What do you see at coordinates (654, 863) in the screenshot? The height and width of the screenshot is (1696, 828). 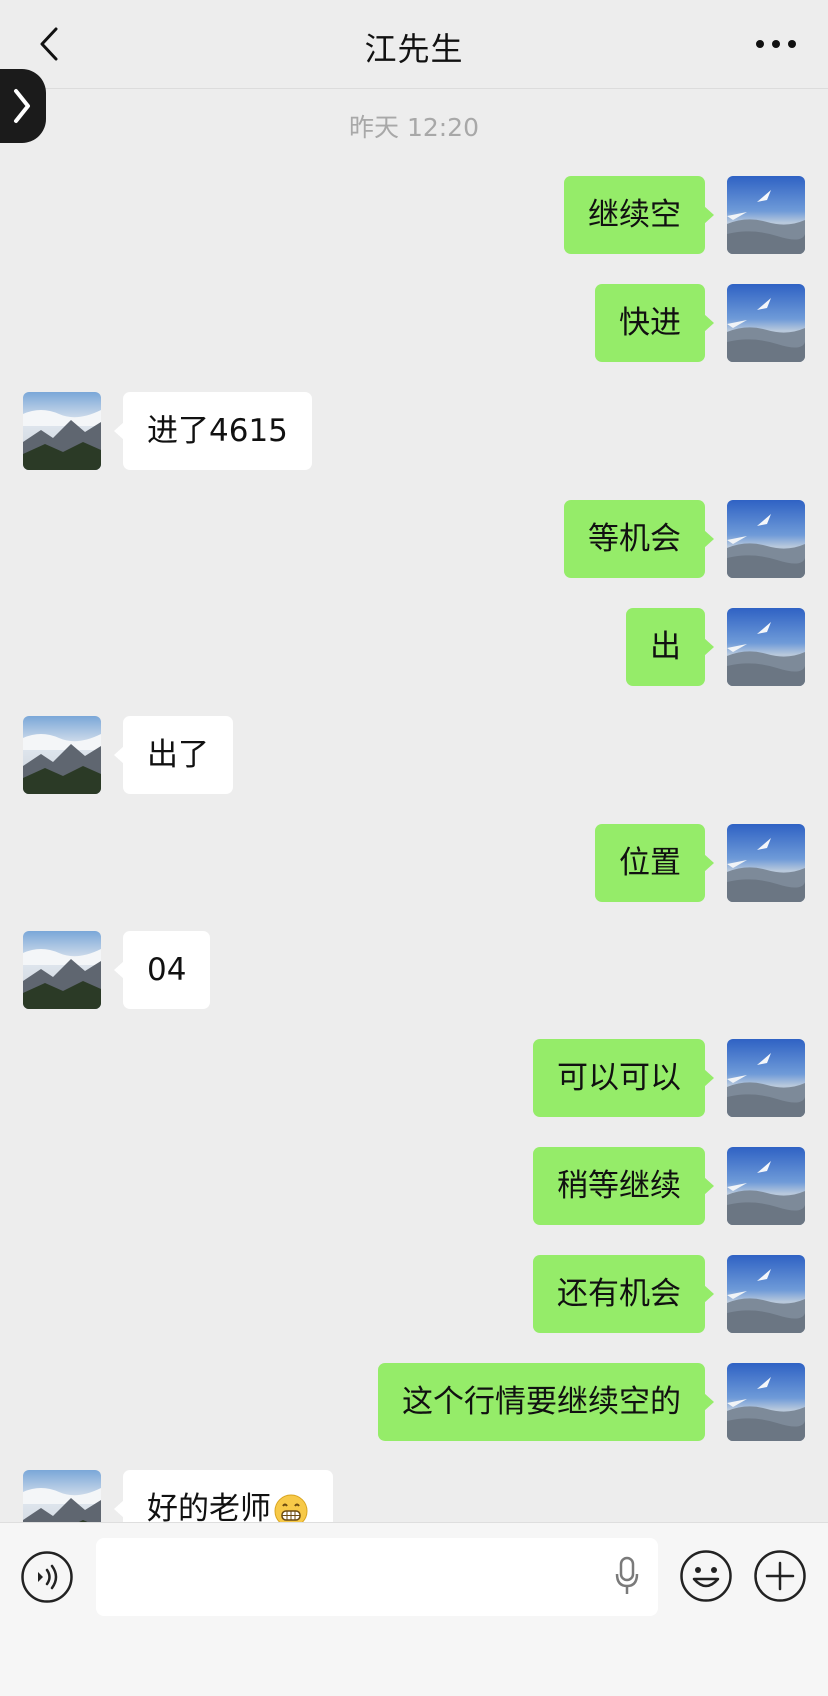 I see `message-bubble: 位置` at bounding box center [654, 863].